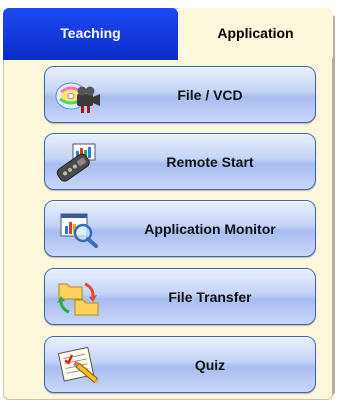  I want to click on remote-start-button: Remote Start, so click(180, 161).